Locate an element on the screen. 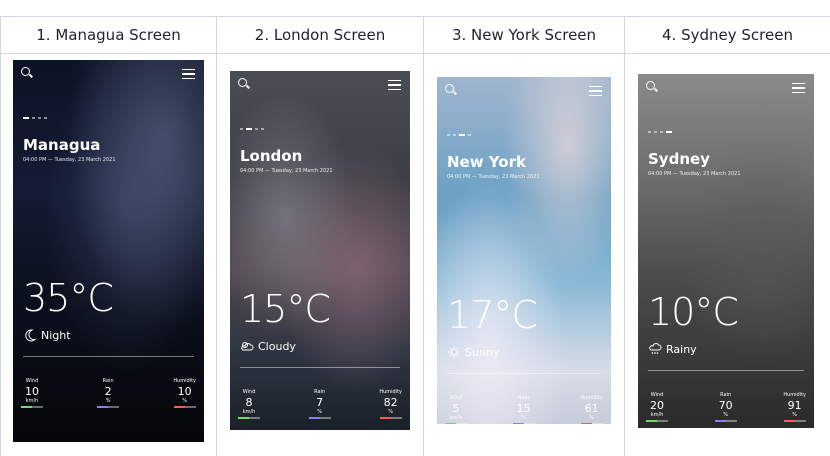  rain-stat: Rain 70% is located at coordinates (725, 407).